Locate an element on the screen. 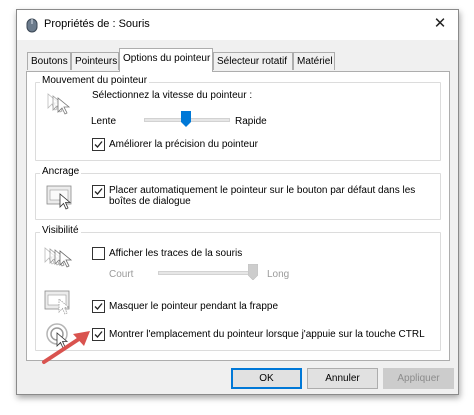 The height and width of the screenshot is (415, 474). trails-label: Afficher les traces de la souris is located at coordinates (176, 253).